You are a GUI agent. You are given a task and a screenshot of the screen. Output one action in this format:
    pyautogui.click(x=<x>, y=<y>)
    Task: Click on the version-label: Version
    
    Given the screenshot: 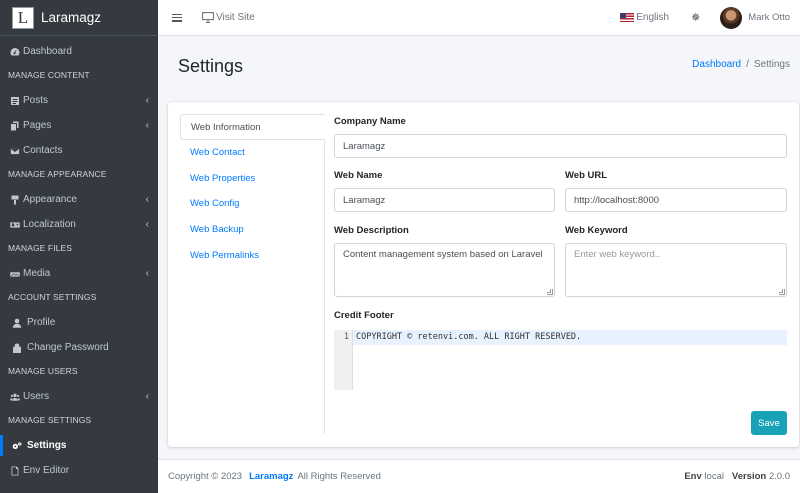 What is the action you would take?
    pyautogui.click(x=749, y=476)
    